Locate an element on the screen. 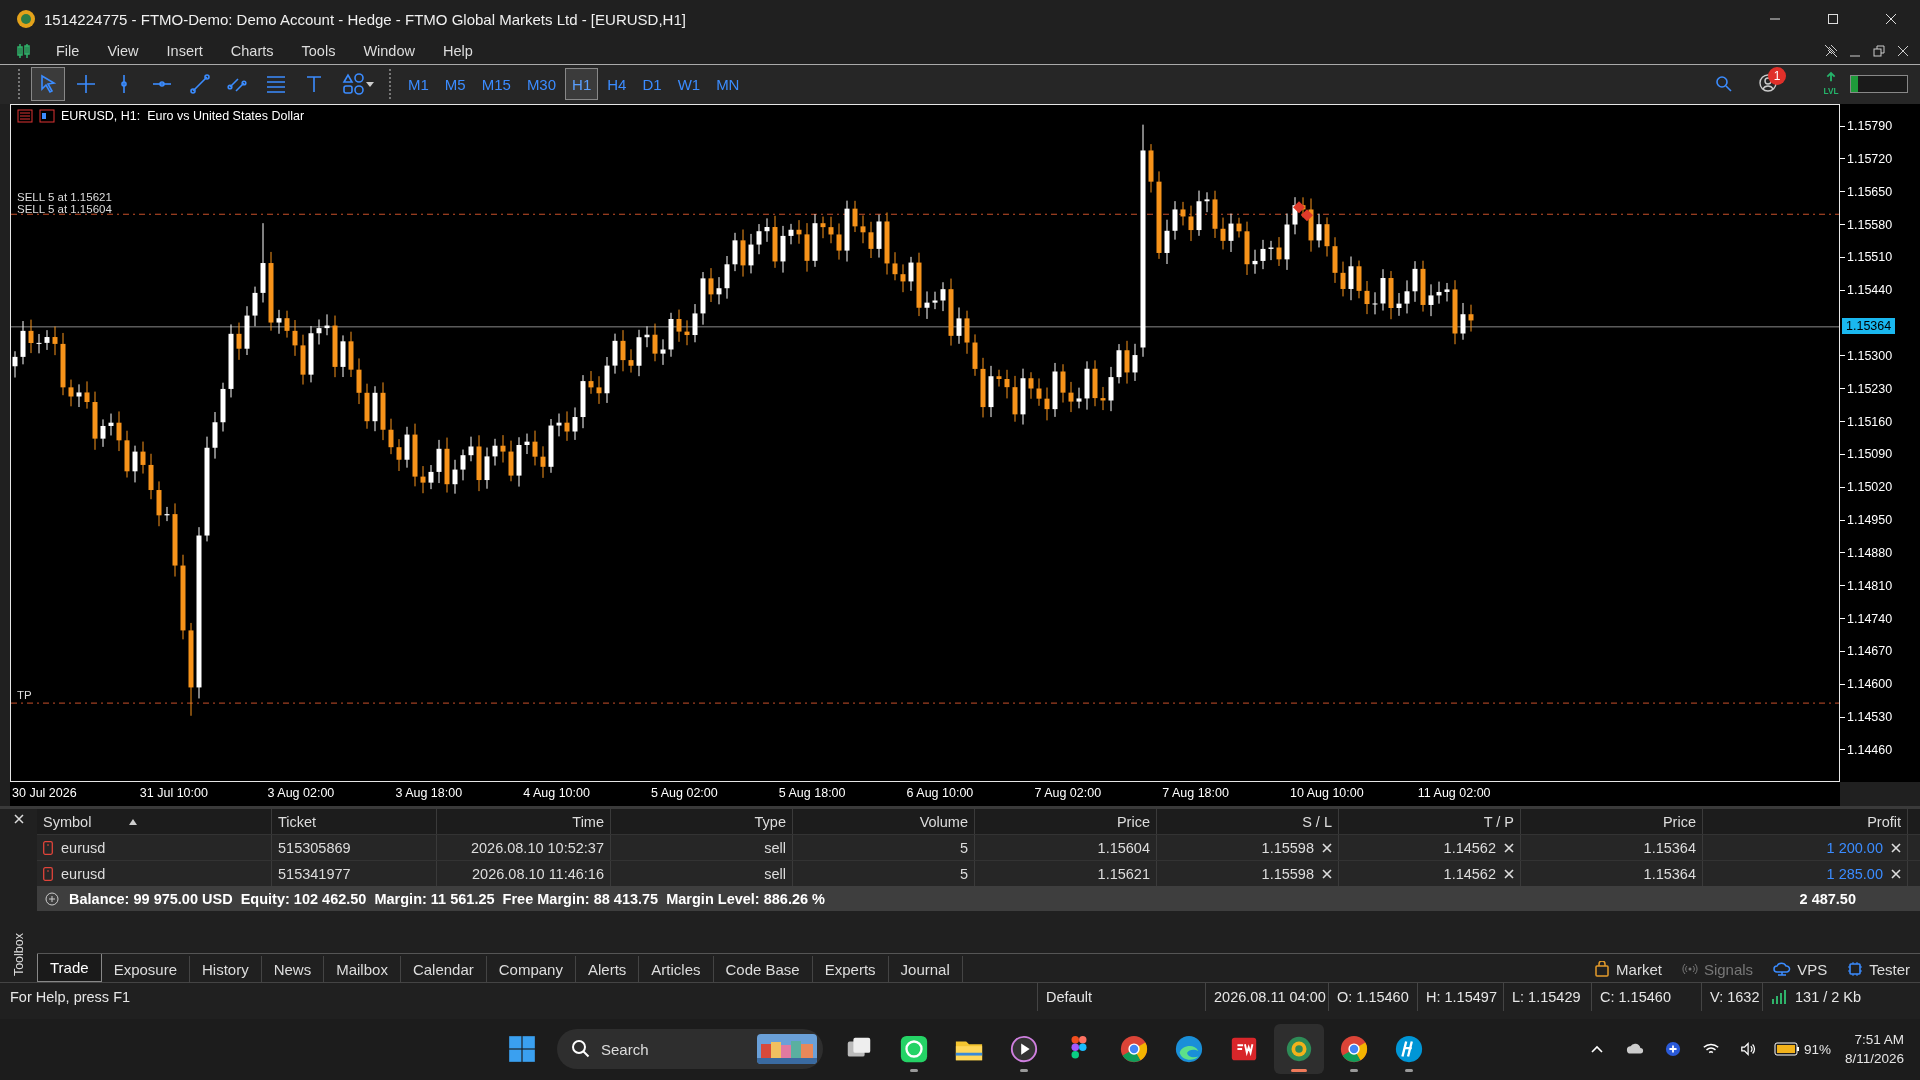  time-axis-label: 11 Aug 02:00 is located at coordinates (1453, 793).